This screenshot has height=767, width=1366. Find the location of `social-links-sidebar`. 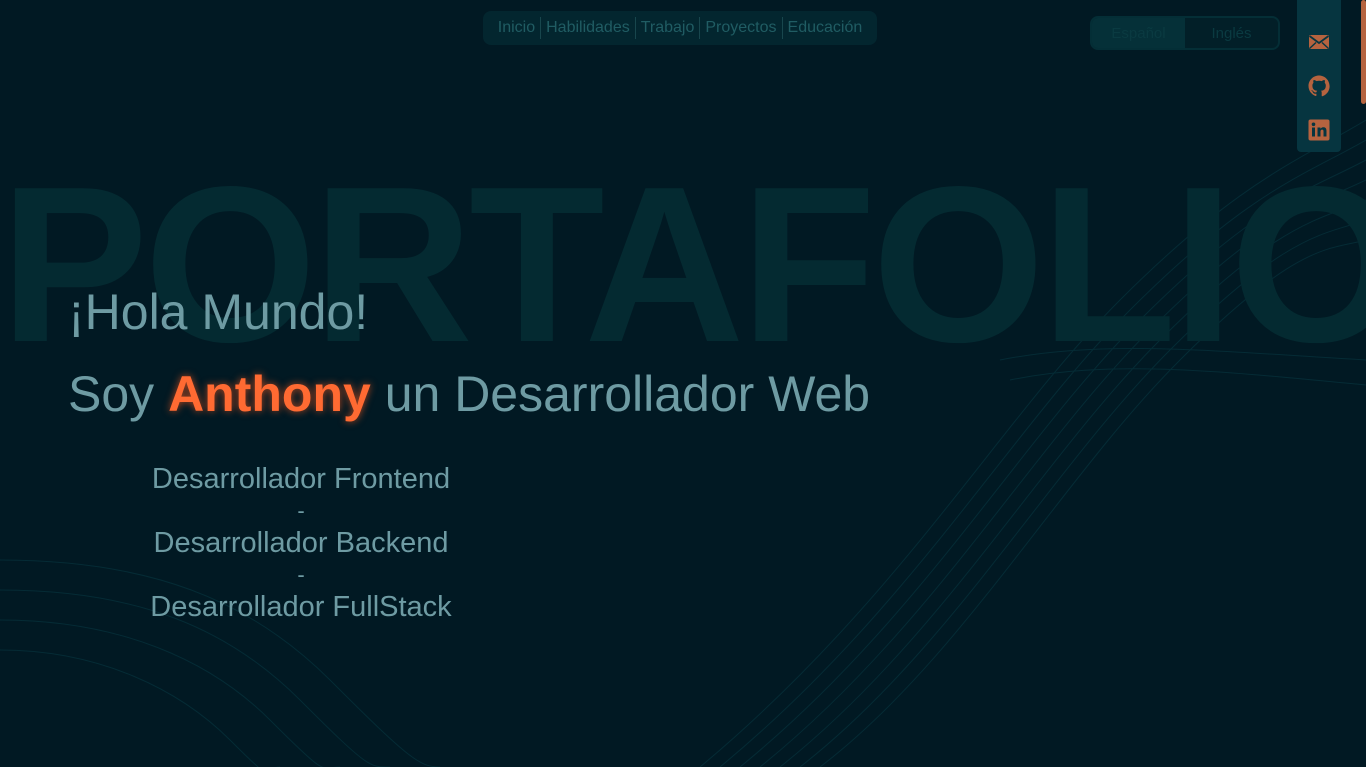

social-links-sidebar is located at coordinates (1319, 76).